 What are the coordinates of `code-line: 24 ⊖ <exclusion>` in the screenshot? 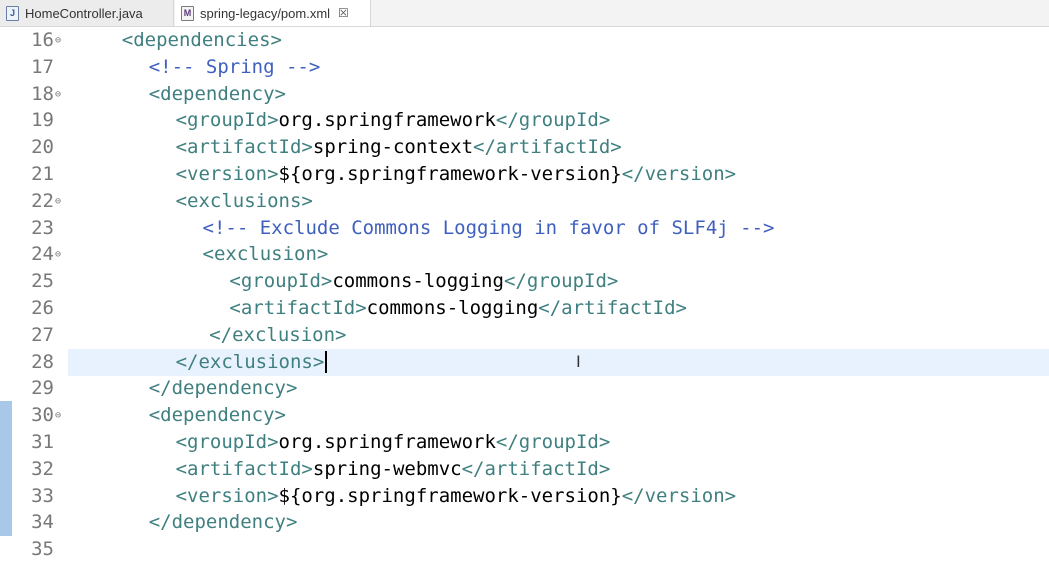 It's located at (524, 254).